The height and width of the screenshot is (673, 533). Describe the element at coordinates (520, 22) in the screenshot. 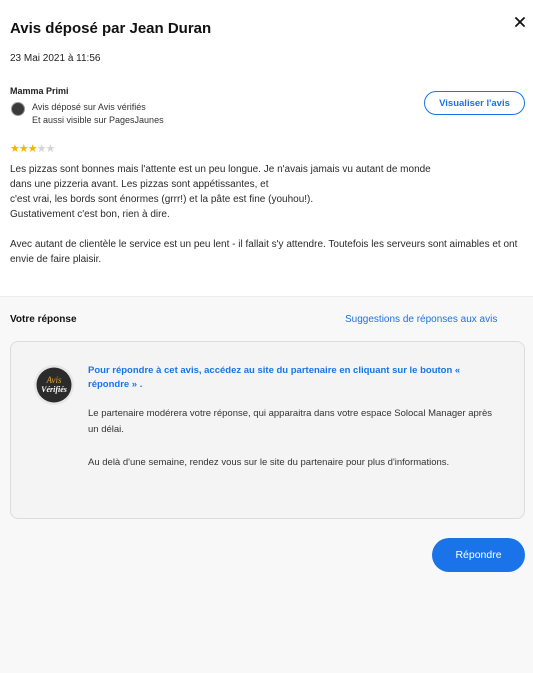

I see `close-icon` at that location.